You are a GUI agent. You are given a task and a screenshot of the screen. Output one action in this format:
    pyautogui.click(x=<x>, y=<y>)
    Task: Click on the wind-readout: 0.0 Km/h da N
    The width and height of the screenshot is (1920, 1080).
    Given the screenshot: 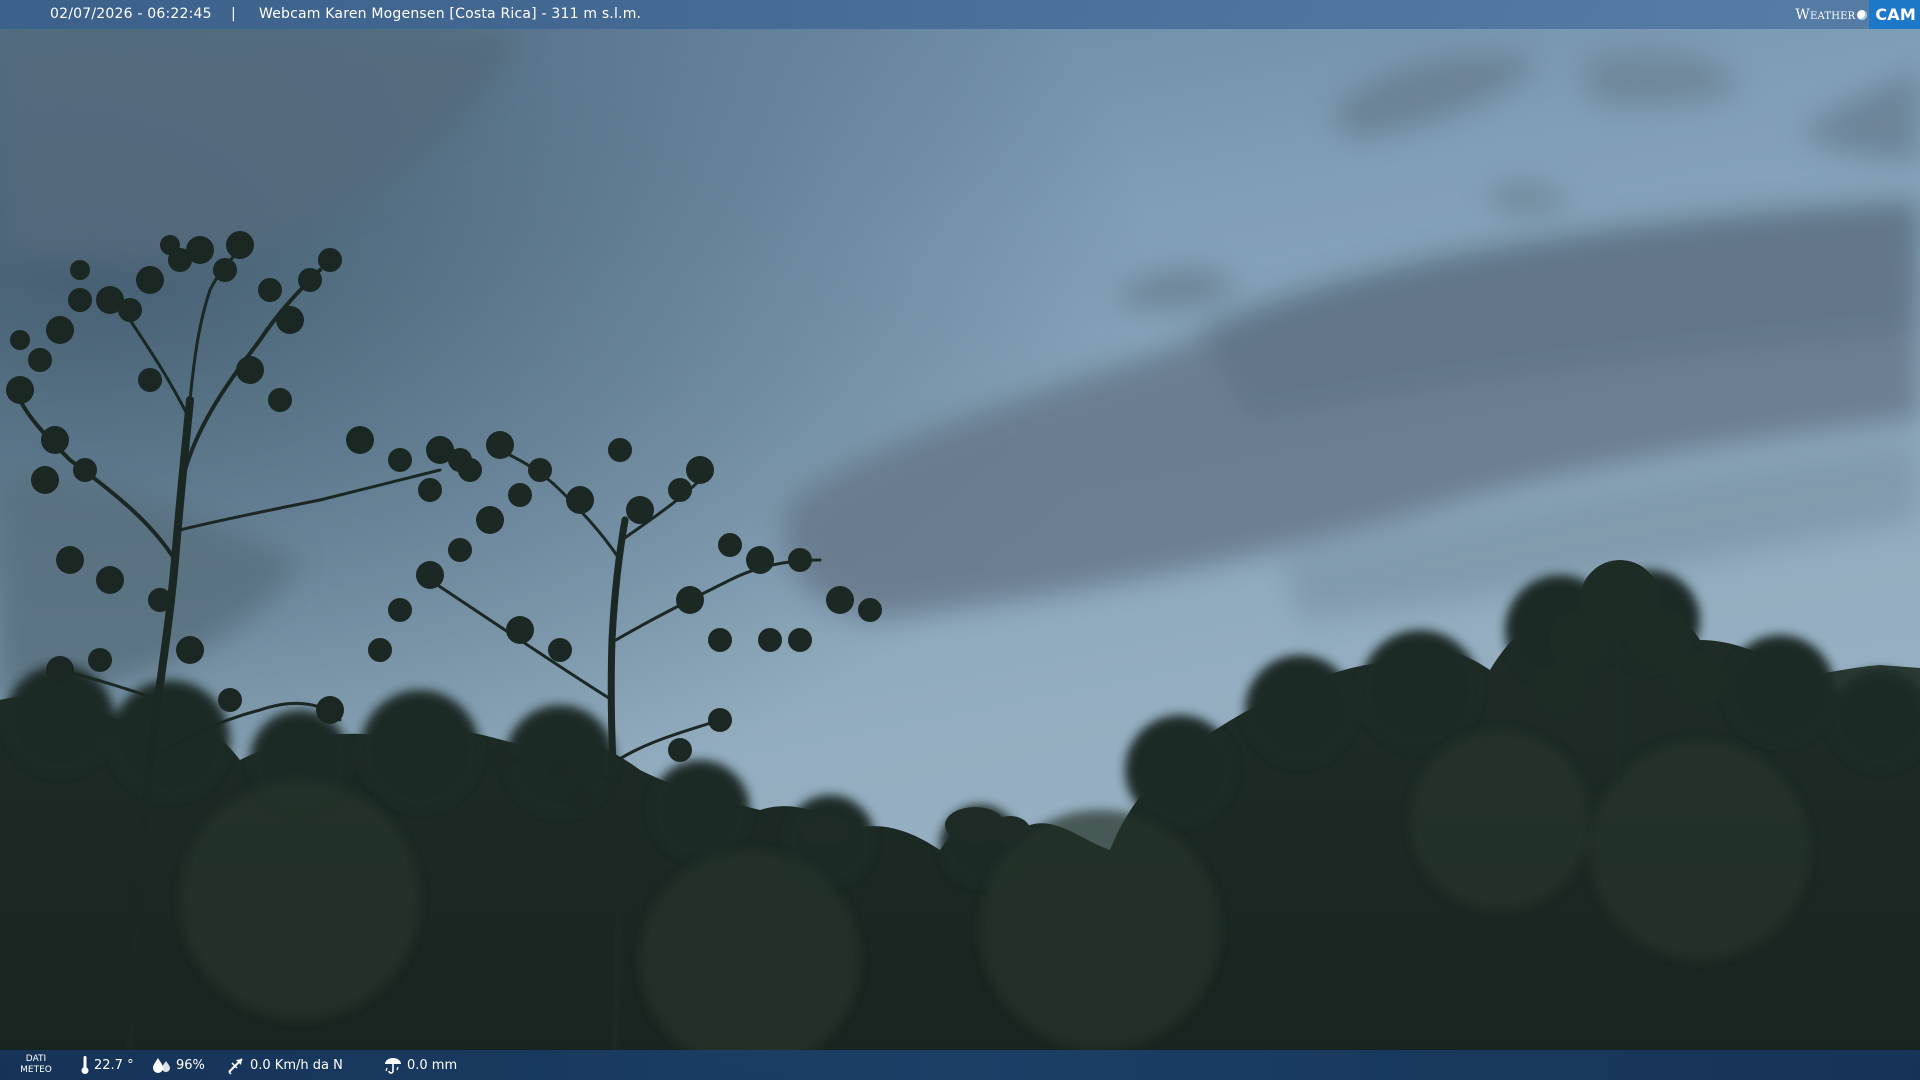 What is the action you would take?
    pyautogui.click(x=284, y=1065)
    